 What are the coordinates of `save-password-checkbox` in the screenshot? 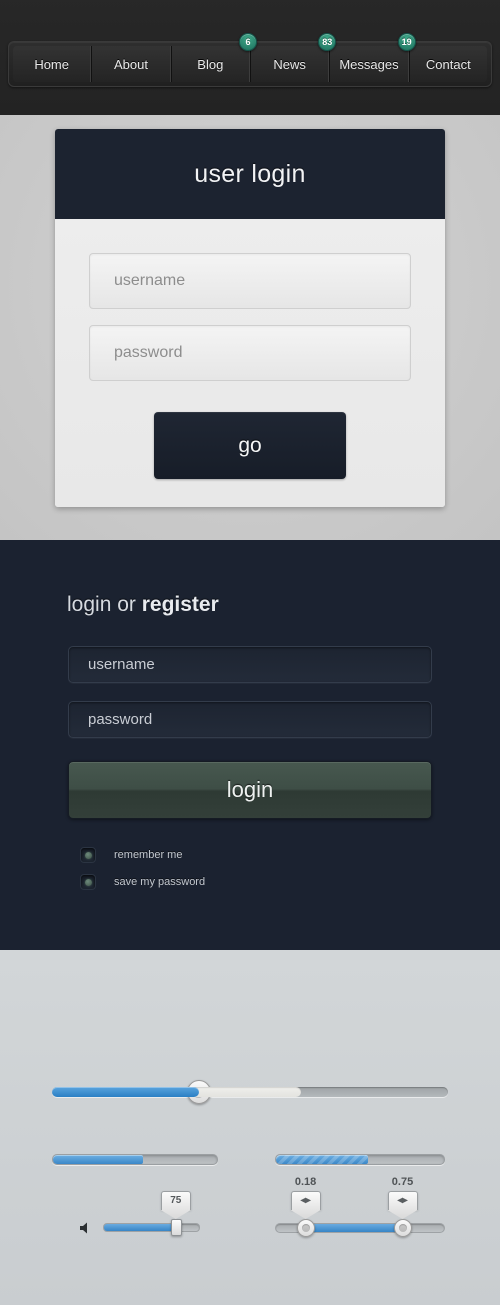 It's located at (88, 882).